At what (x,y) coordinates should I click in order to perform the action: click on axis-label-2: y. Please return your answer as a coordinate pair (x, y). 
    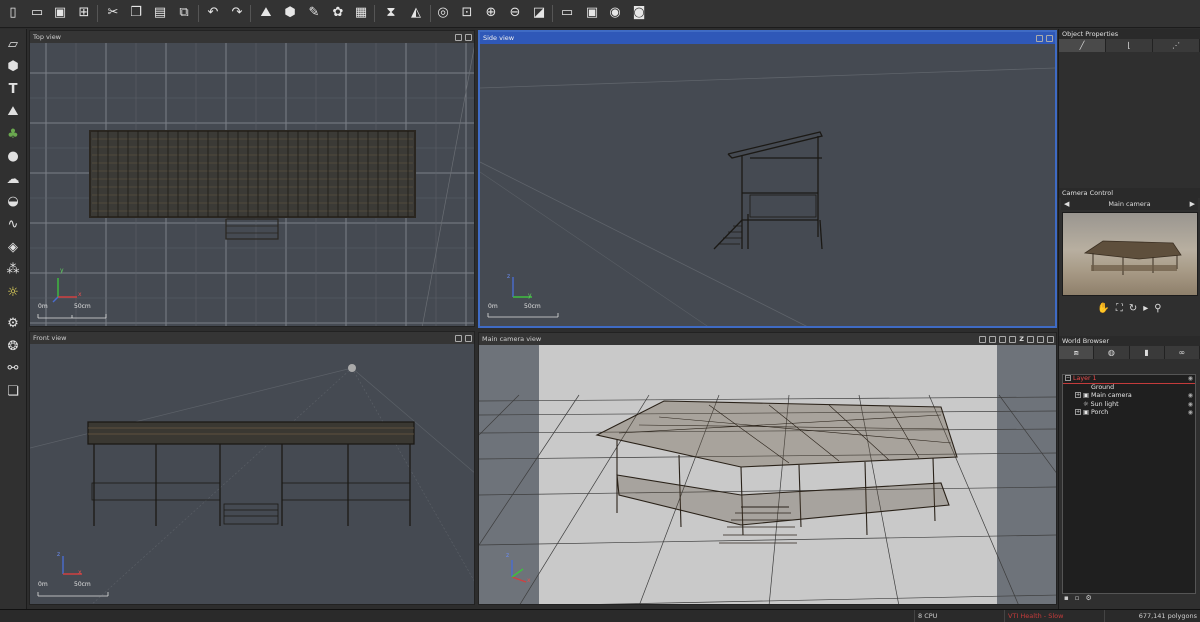
    Looking at the image, I should click on (530, 295).